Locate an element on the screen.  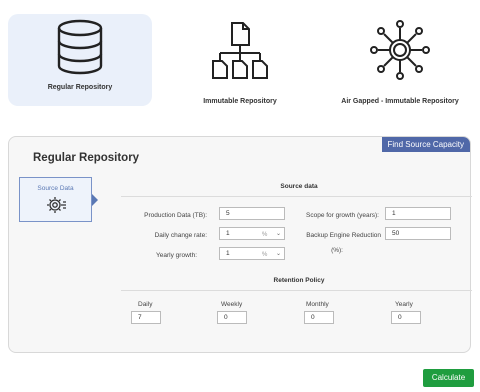
monthly-retention-input: 0 is located at coordinates (319, 317).